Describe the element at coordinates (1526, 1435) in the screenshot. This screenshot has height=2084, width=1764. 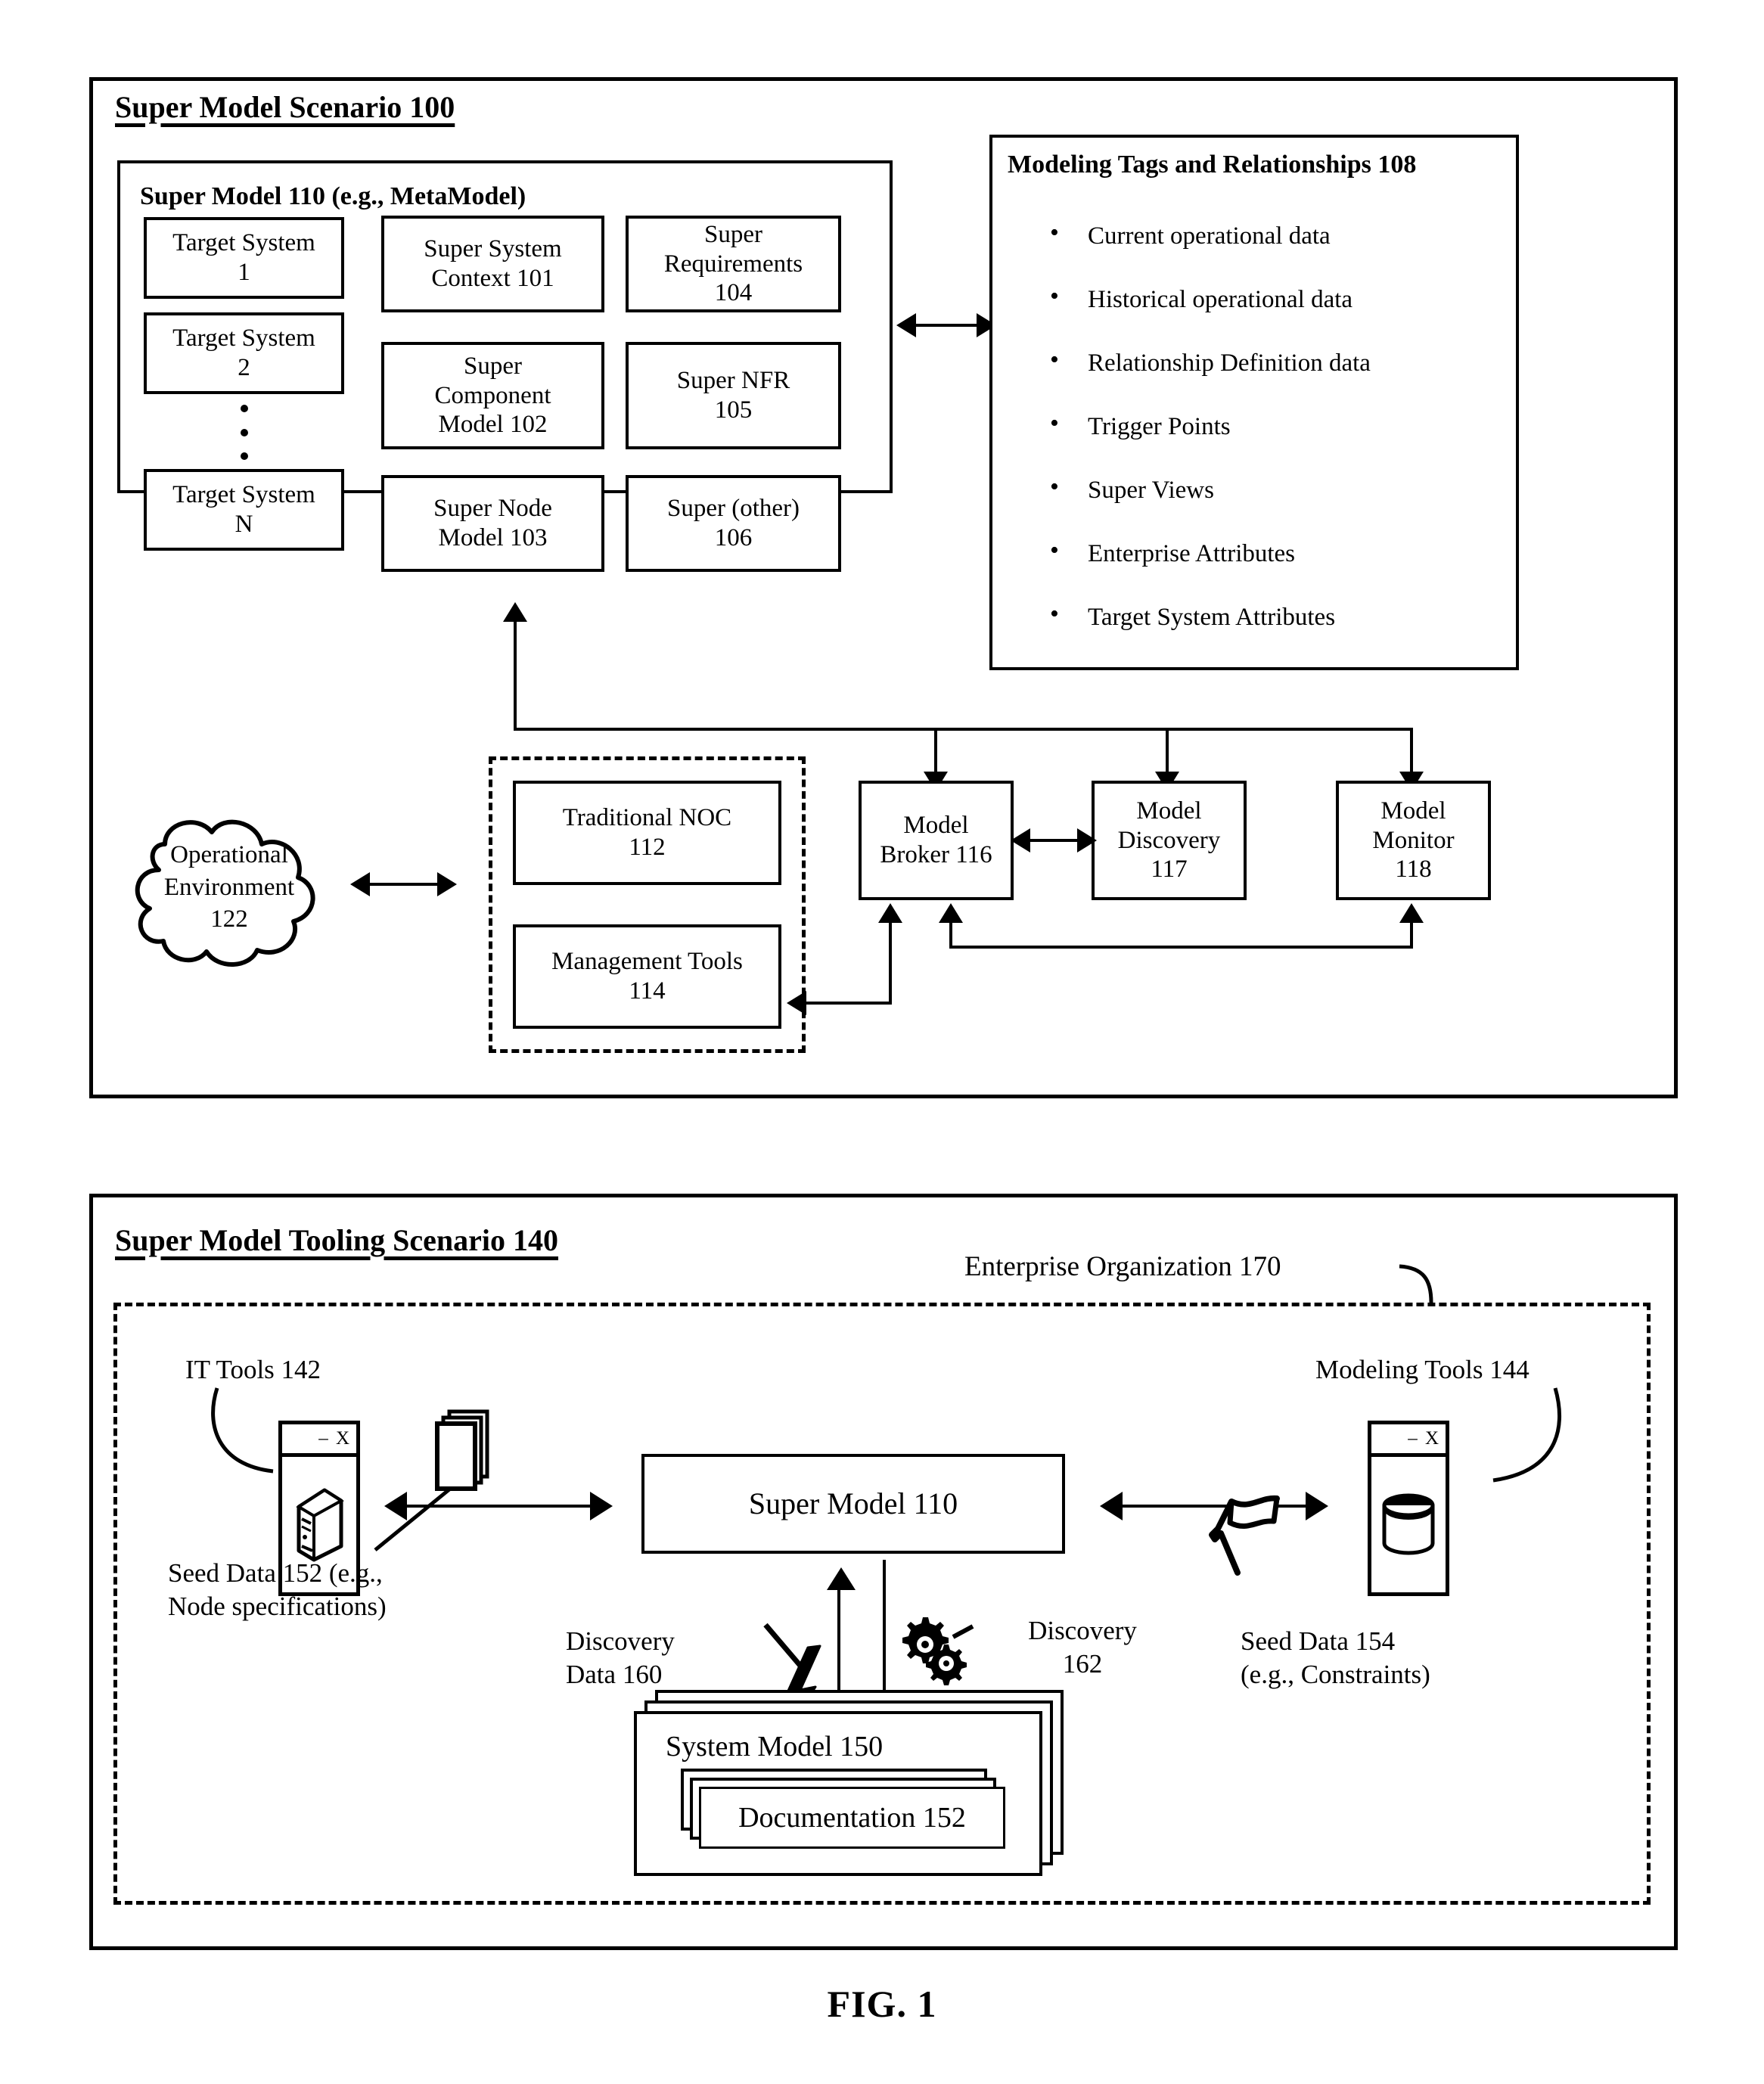
I see `modeling-tools-leader-line` at that location.